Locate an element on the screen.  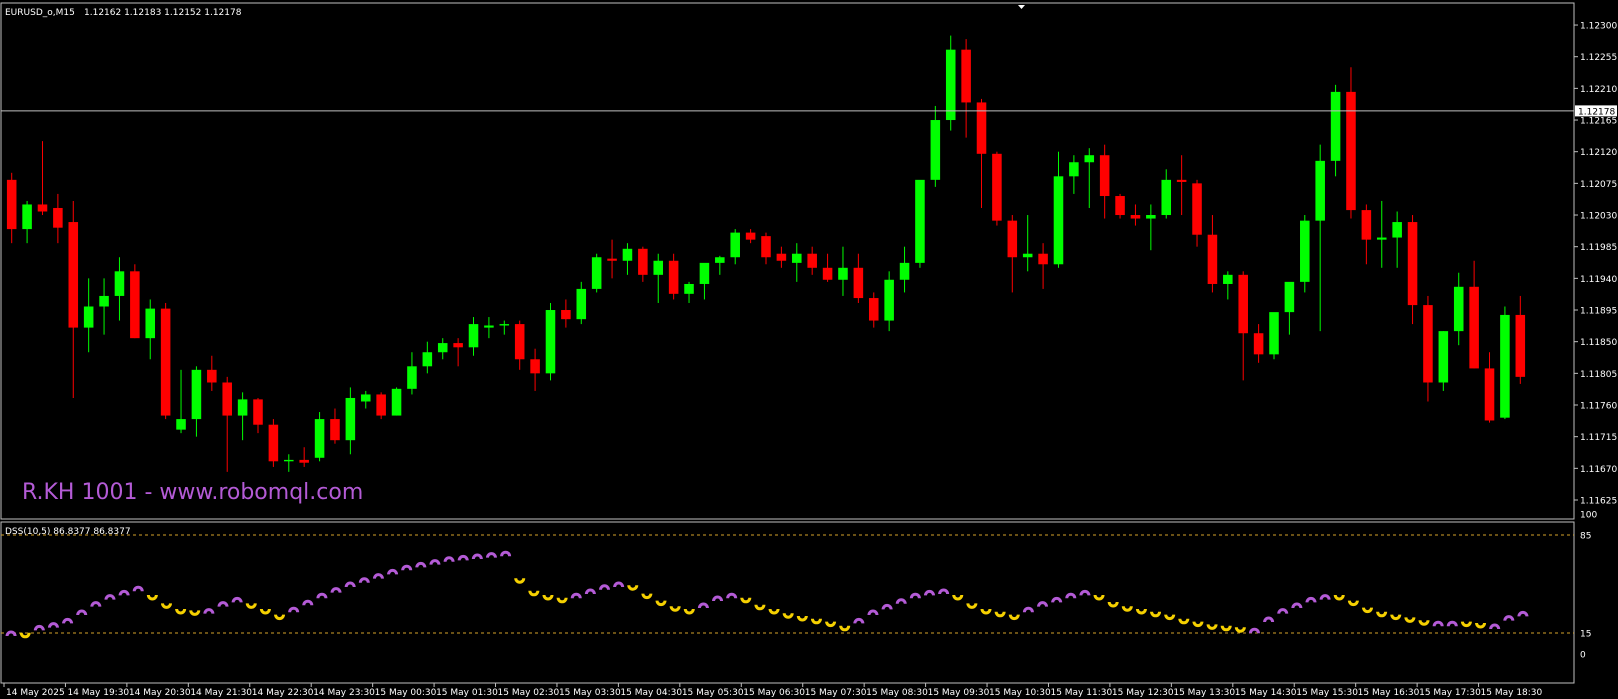
price-axis-label: 1.11715 is located at coordinates (1598, 438).